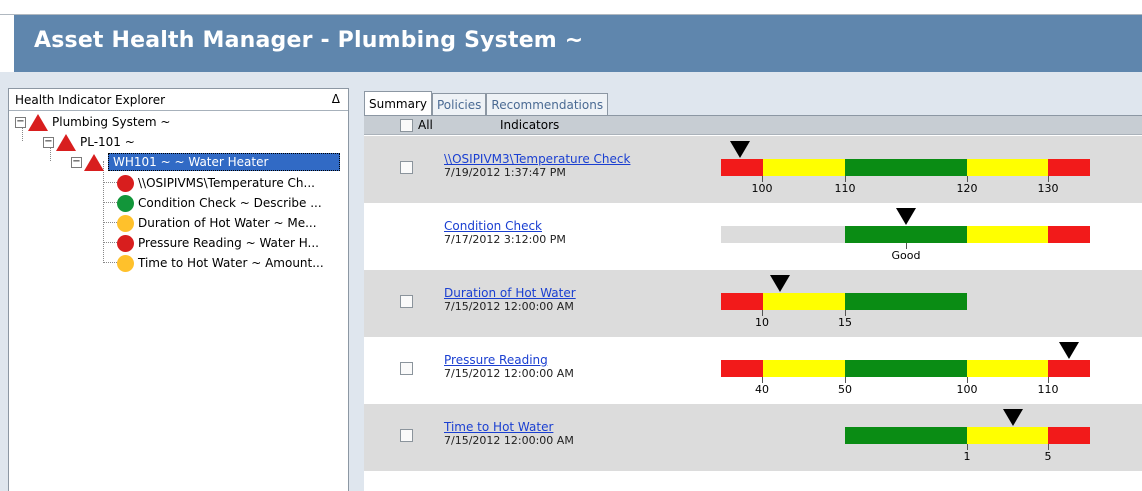  What do you see at coordinates (537, 159) in the screenshot?
I see `indicator-link: \\OSIPIVM3\Temperature Check` at bounding box center [537, 159].